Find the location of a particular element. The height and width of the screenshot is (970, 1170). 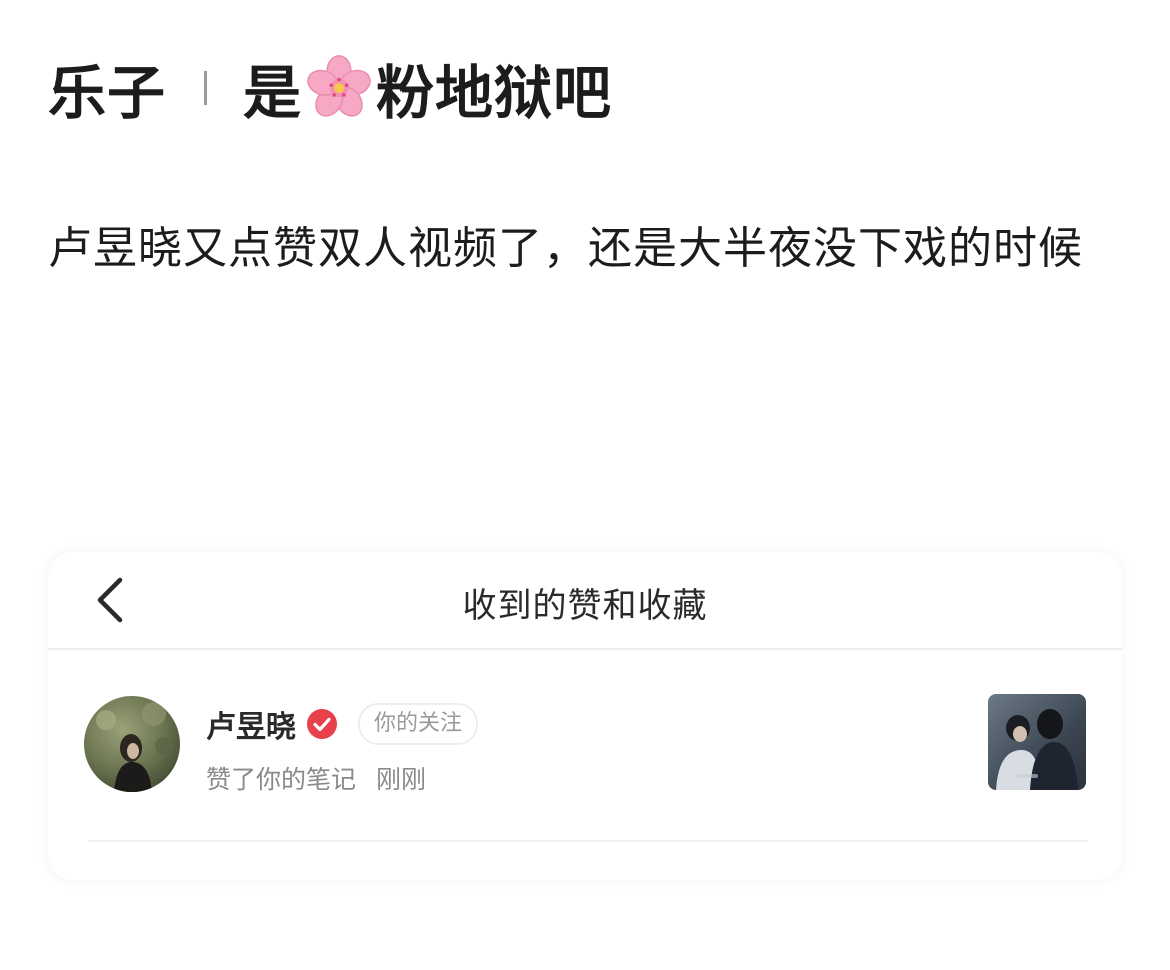

activity-text: 赞了你的笔记 is located at coordinates (281, 779).